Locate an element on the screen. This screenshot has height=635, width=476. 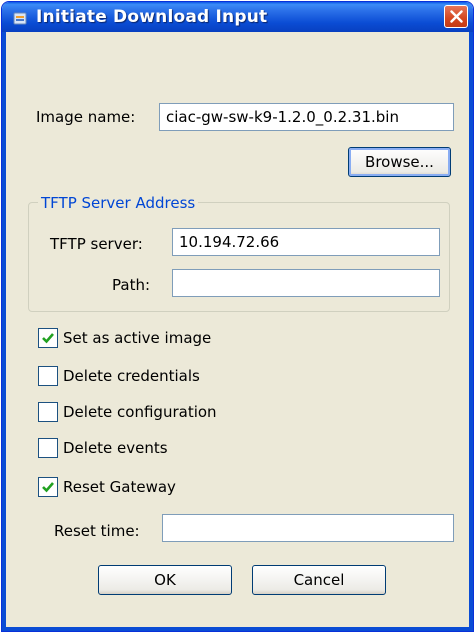
delete-configuration-label: Delete configuration is located at coordinates (140, 412).